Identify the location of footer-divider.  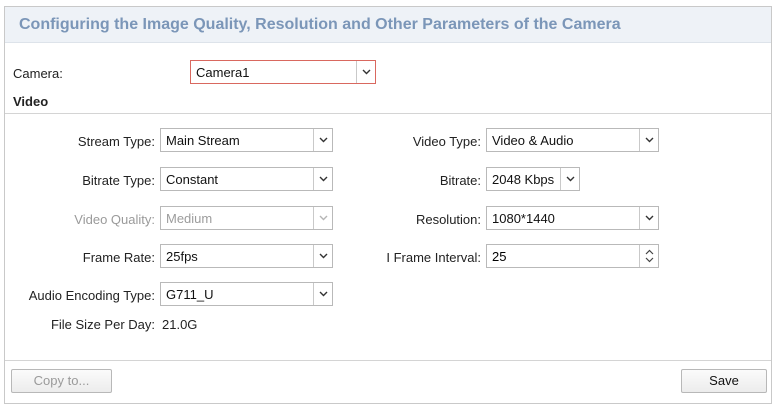
(388, 360).